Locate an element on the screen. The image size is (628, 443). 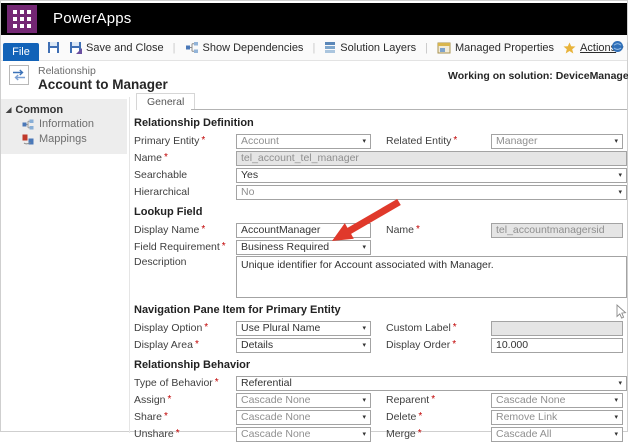
solution-layers-icon is located at coordinates (330, 47).